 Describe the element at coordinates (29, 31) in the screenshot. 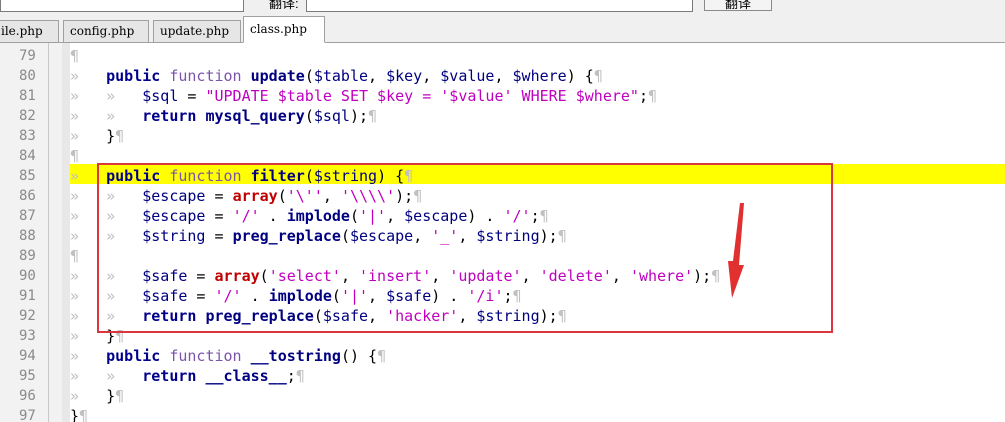

I see `tab-file-php: ile.php` at that location.